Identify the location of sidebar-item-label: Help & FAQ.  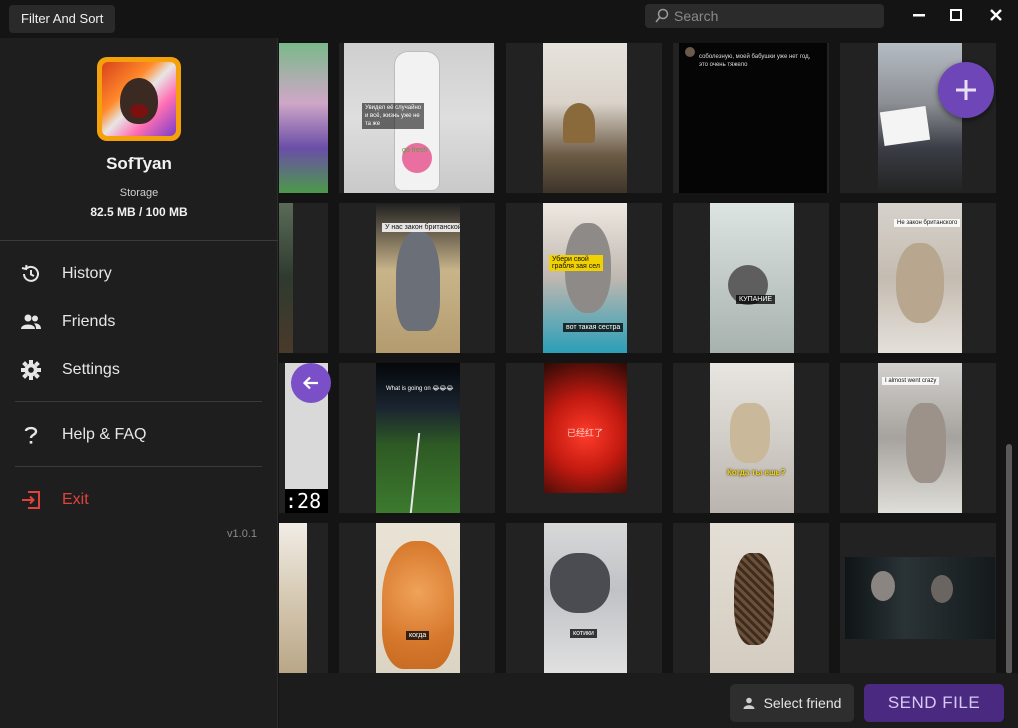
(104, 434).